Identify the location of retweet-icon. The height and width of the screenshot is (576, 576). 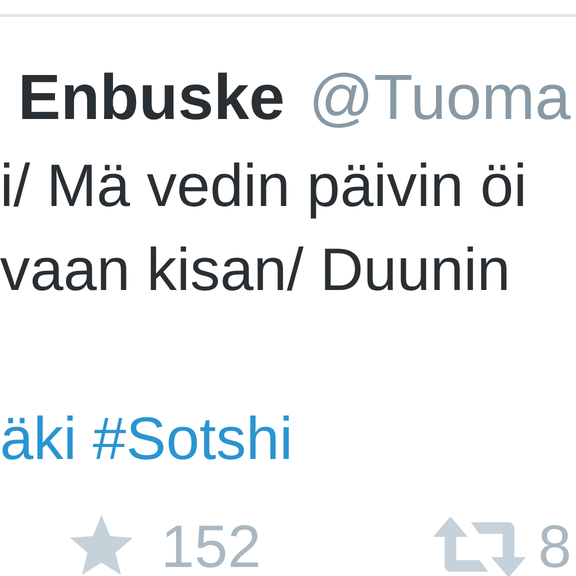
(479, 546).